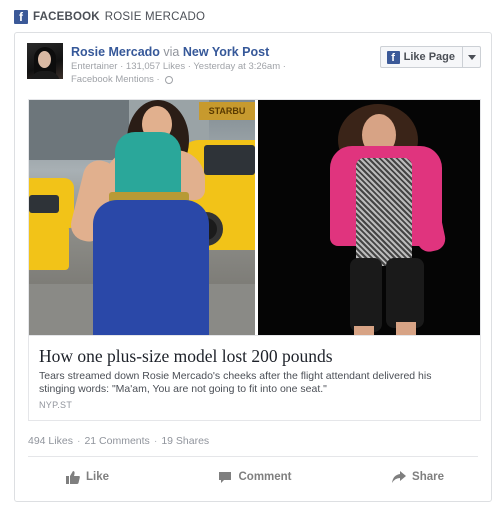  I want to click on like-page-button: f Like Page, so click(430, 57).